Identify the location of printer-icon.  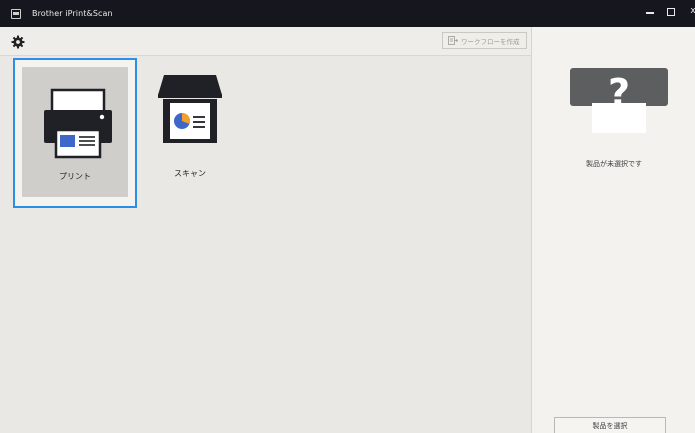
(78, 123).